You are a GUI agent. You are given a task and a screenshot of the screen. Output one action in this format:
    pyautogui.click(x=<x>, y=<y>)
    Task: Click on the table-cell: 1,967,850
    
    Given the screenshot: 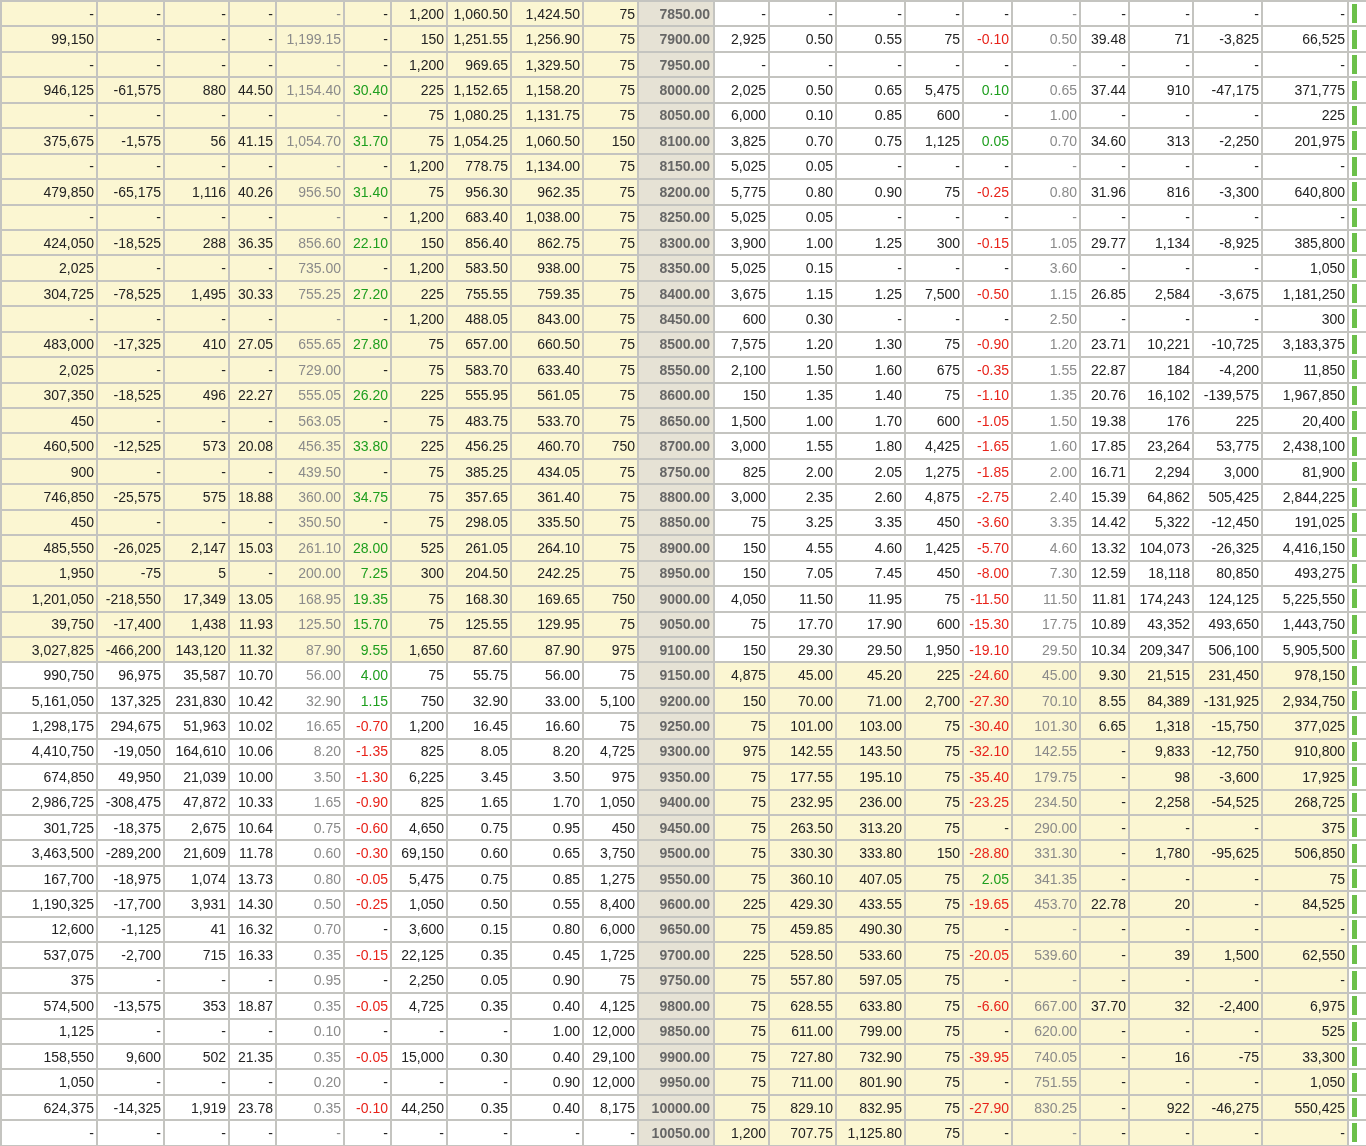 What is the action you would take?
    pyautogui.click(x=1305, y=395)
    